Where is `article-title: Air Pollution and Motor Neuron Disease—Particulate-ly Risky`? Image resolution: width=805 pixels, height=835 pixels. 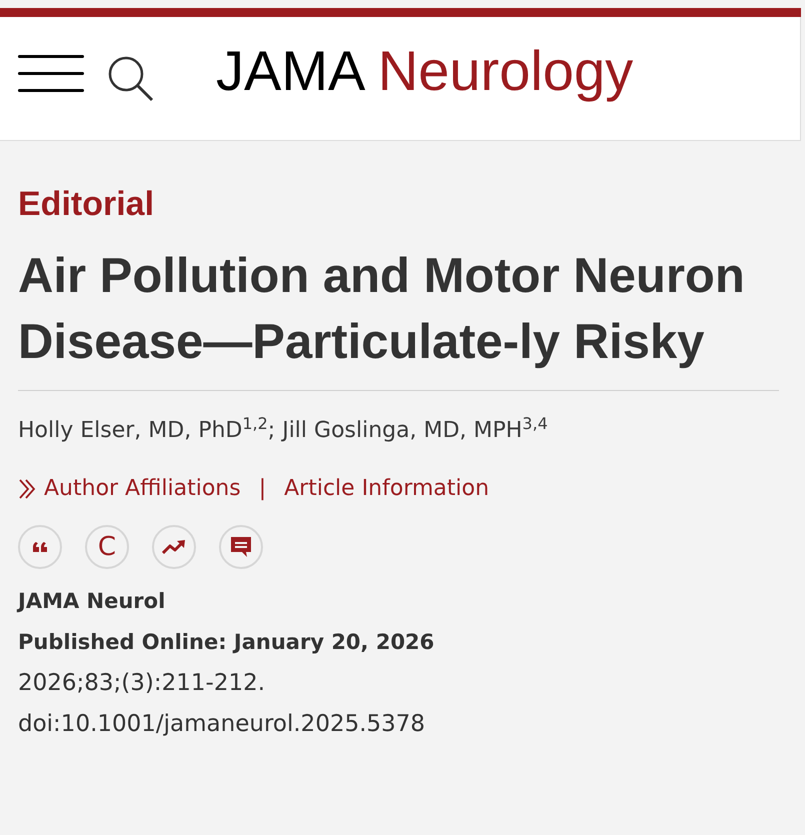
article-title: Air Pollution and Motor Neuron Disease—Particulate-ly Risky is located at coordinates (382, 309).